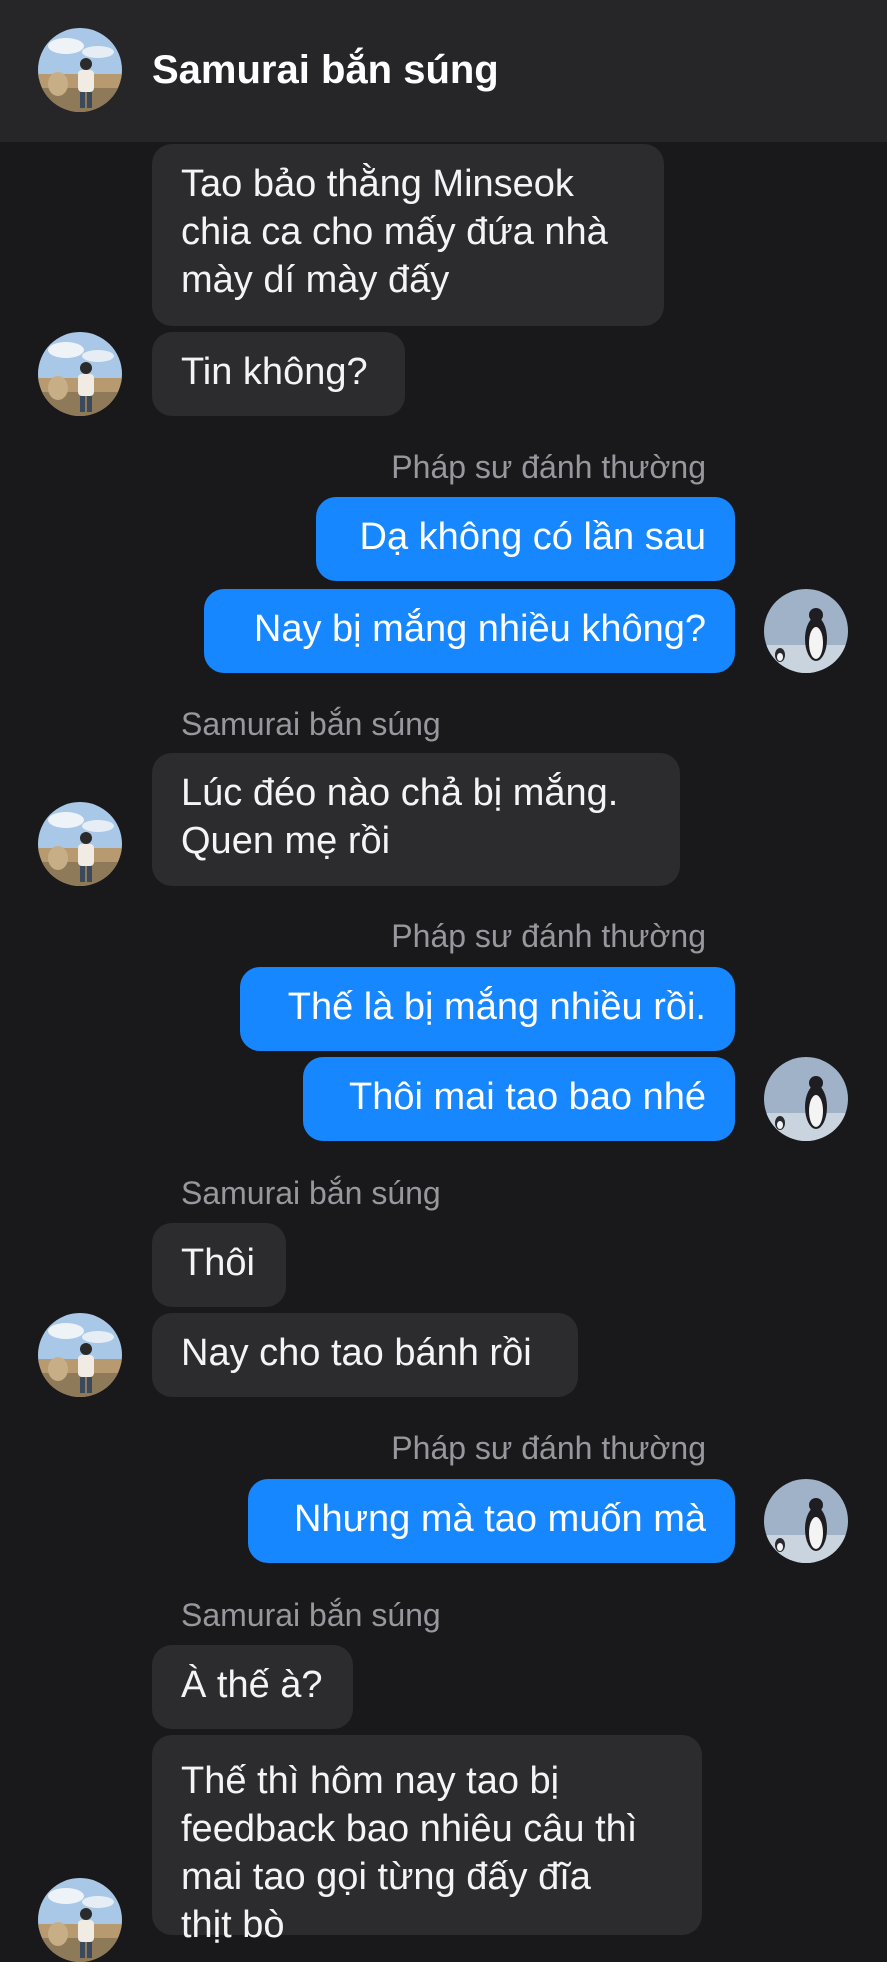 This screenshot has height=1962, width=887. I want to click on message-bubble-incoming: Nay cho tao bánh rồi, so click(365, 1355).